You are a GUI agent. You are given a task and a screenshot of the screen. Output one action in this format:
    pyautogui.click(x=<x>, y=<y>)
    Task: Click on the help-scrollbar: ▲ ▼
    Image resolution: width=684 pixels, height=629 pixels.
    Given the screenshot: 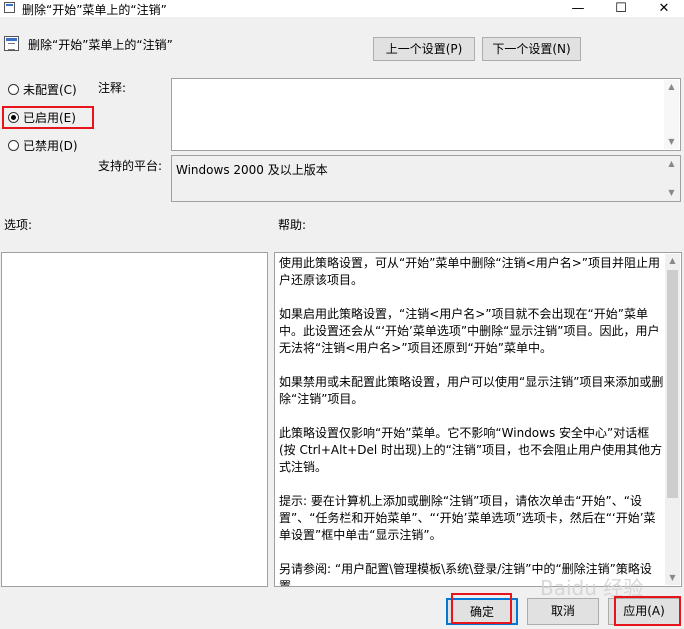 What is the action you would take?
    pyautogui.click(x=672, y=419)
    